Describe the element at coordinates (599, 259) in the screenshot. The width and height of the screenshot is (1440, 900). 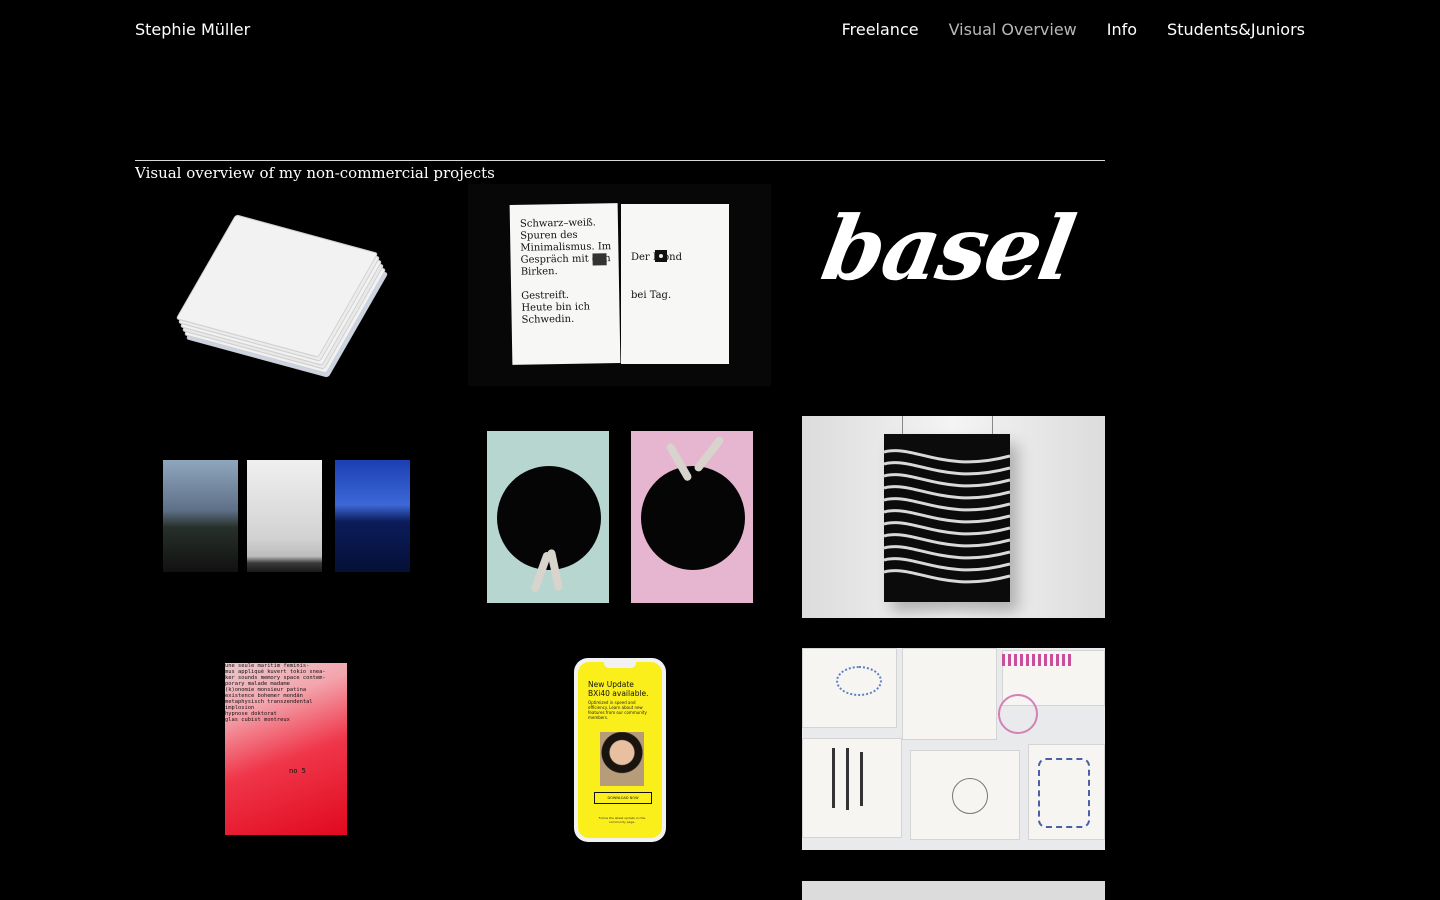
I see `stamp-image` at that location.